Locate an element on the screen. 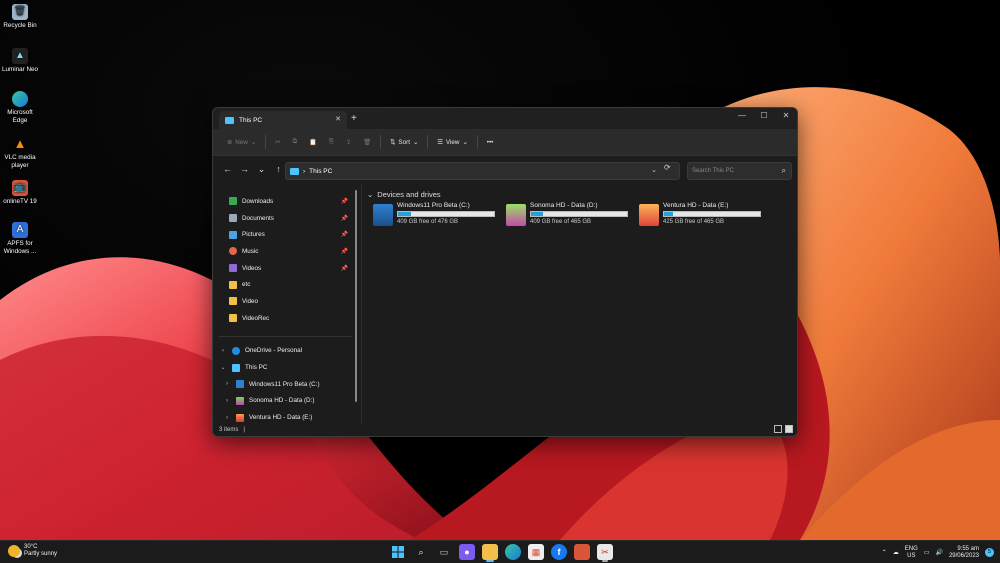 This screenshot has height=563, width=1000. onlinetv-icon is located at coordinates (582, 552).